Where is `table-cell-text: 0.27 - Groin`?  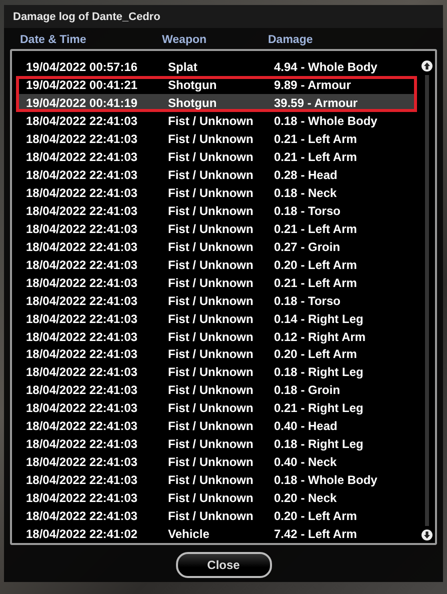
table-cell-text: 0.27 - Groin is located at coordinates (308, 247).